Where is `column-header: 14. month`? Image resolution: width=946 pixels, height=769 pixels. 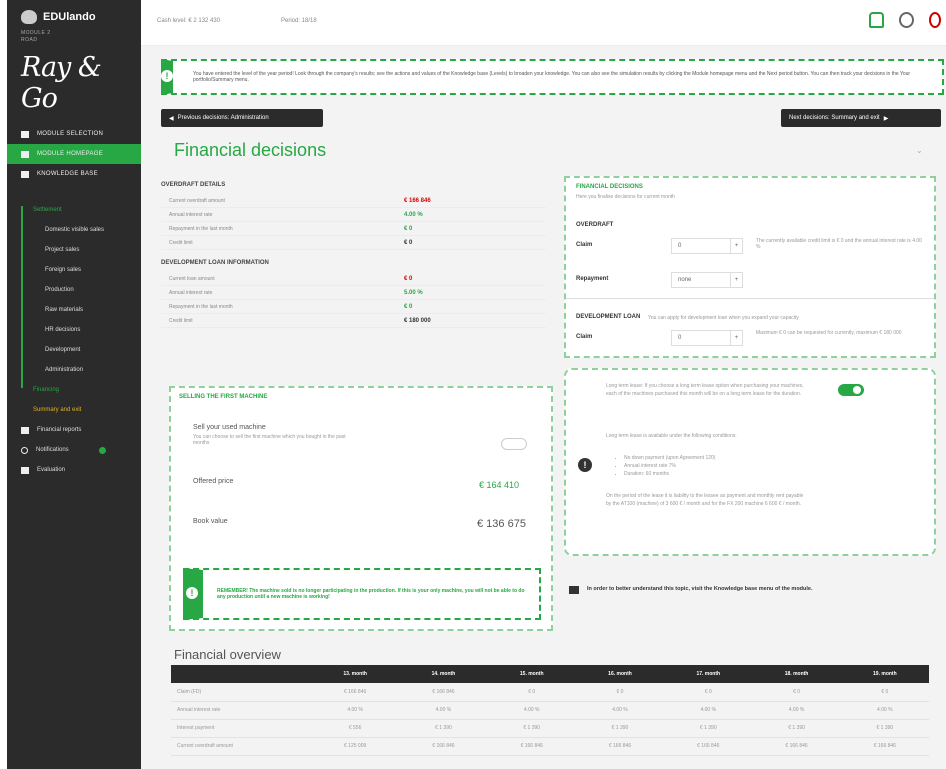 column-header: 14. month is located at coordinates (443, 674).